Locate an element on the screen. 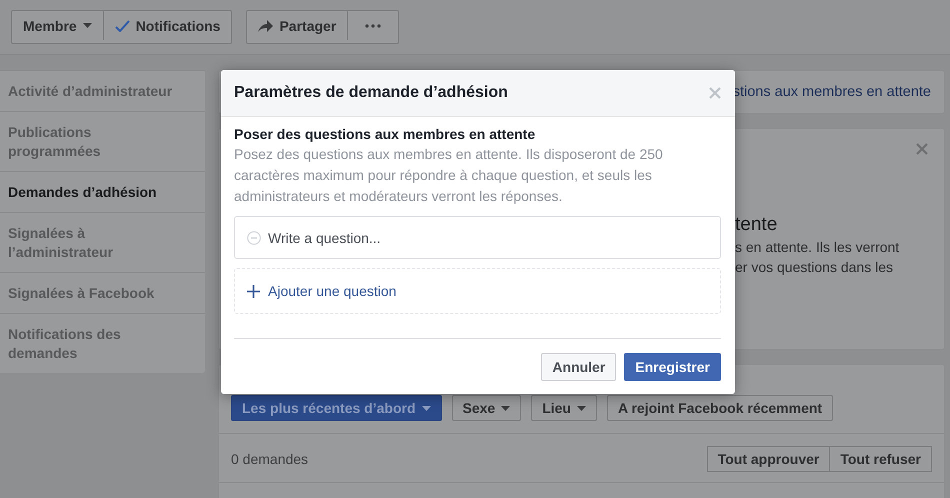 The height and width of the screenshot is (498, 950). share-icon is located at coordinates (266, 26).